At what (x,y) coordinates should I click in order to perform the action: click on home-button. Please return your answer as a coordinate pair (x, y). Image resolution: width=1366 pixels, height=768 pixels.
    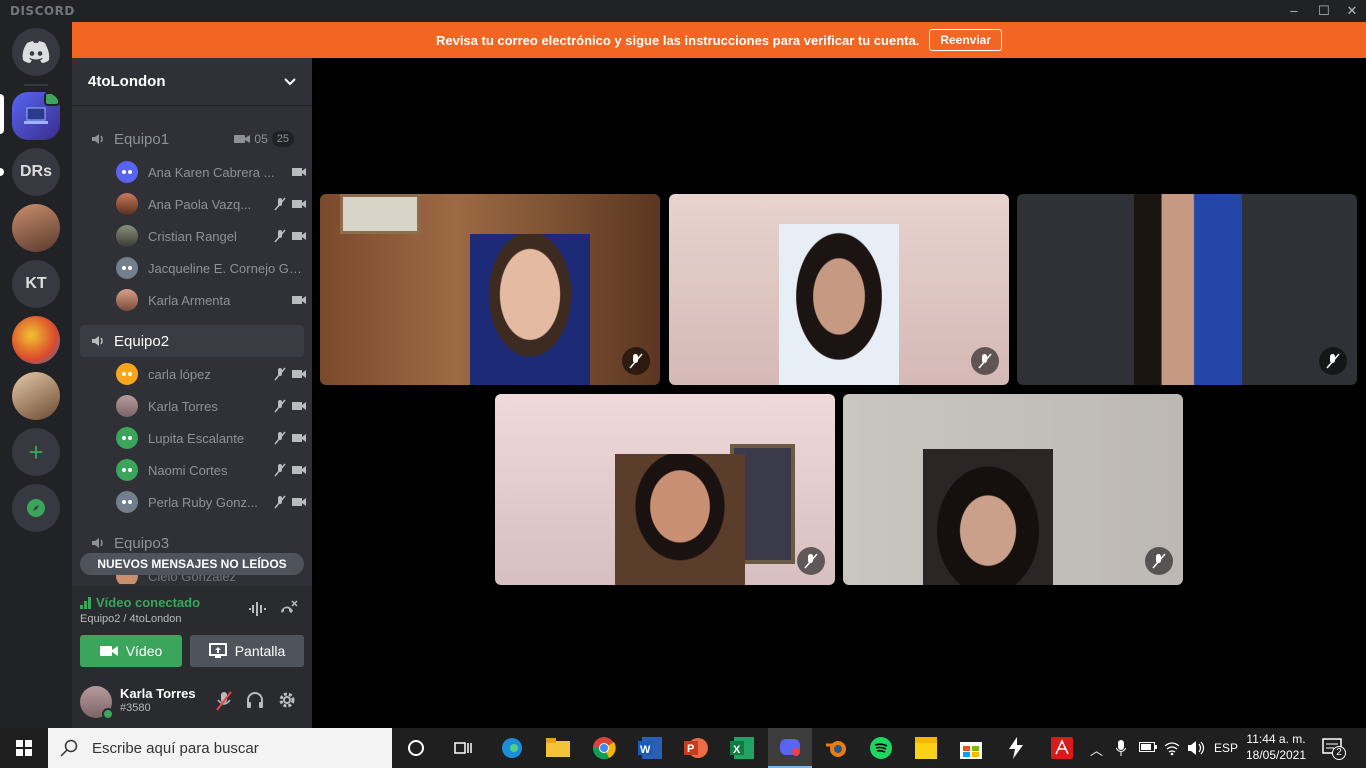
    Looking at the image, I should click on (36, 52).